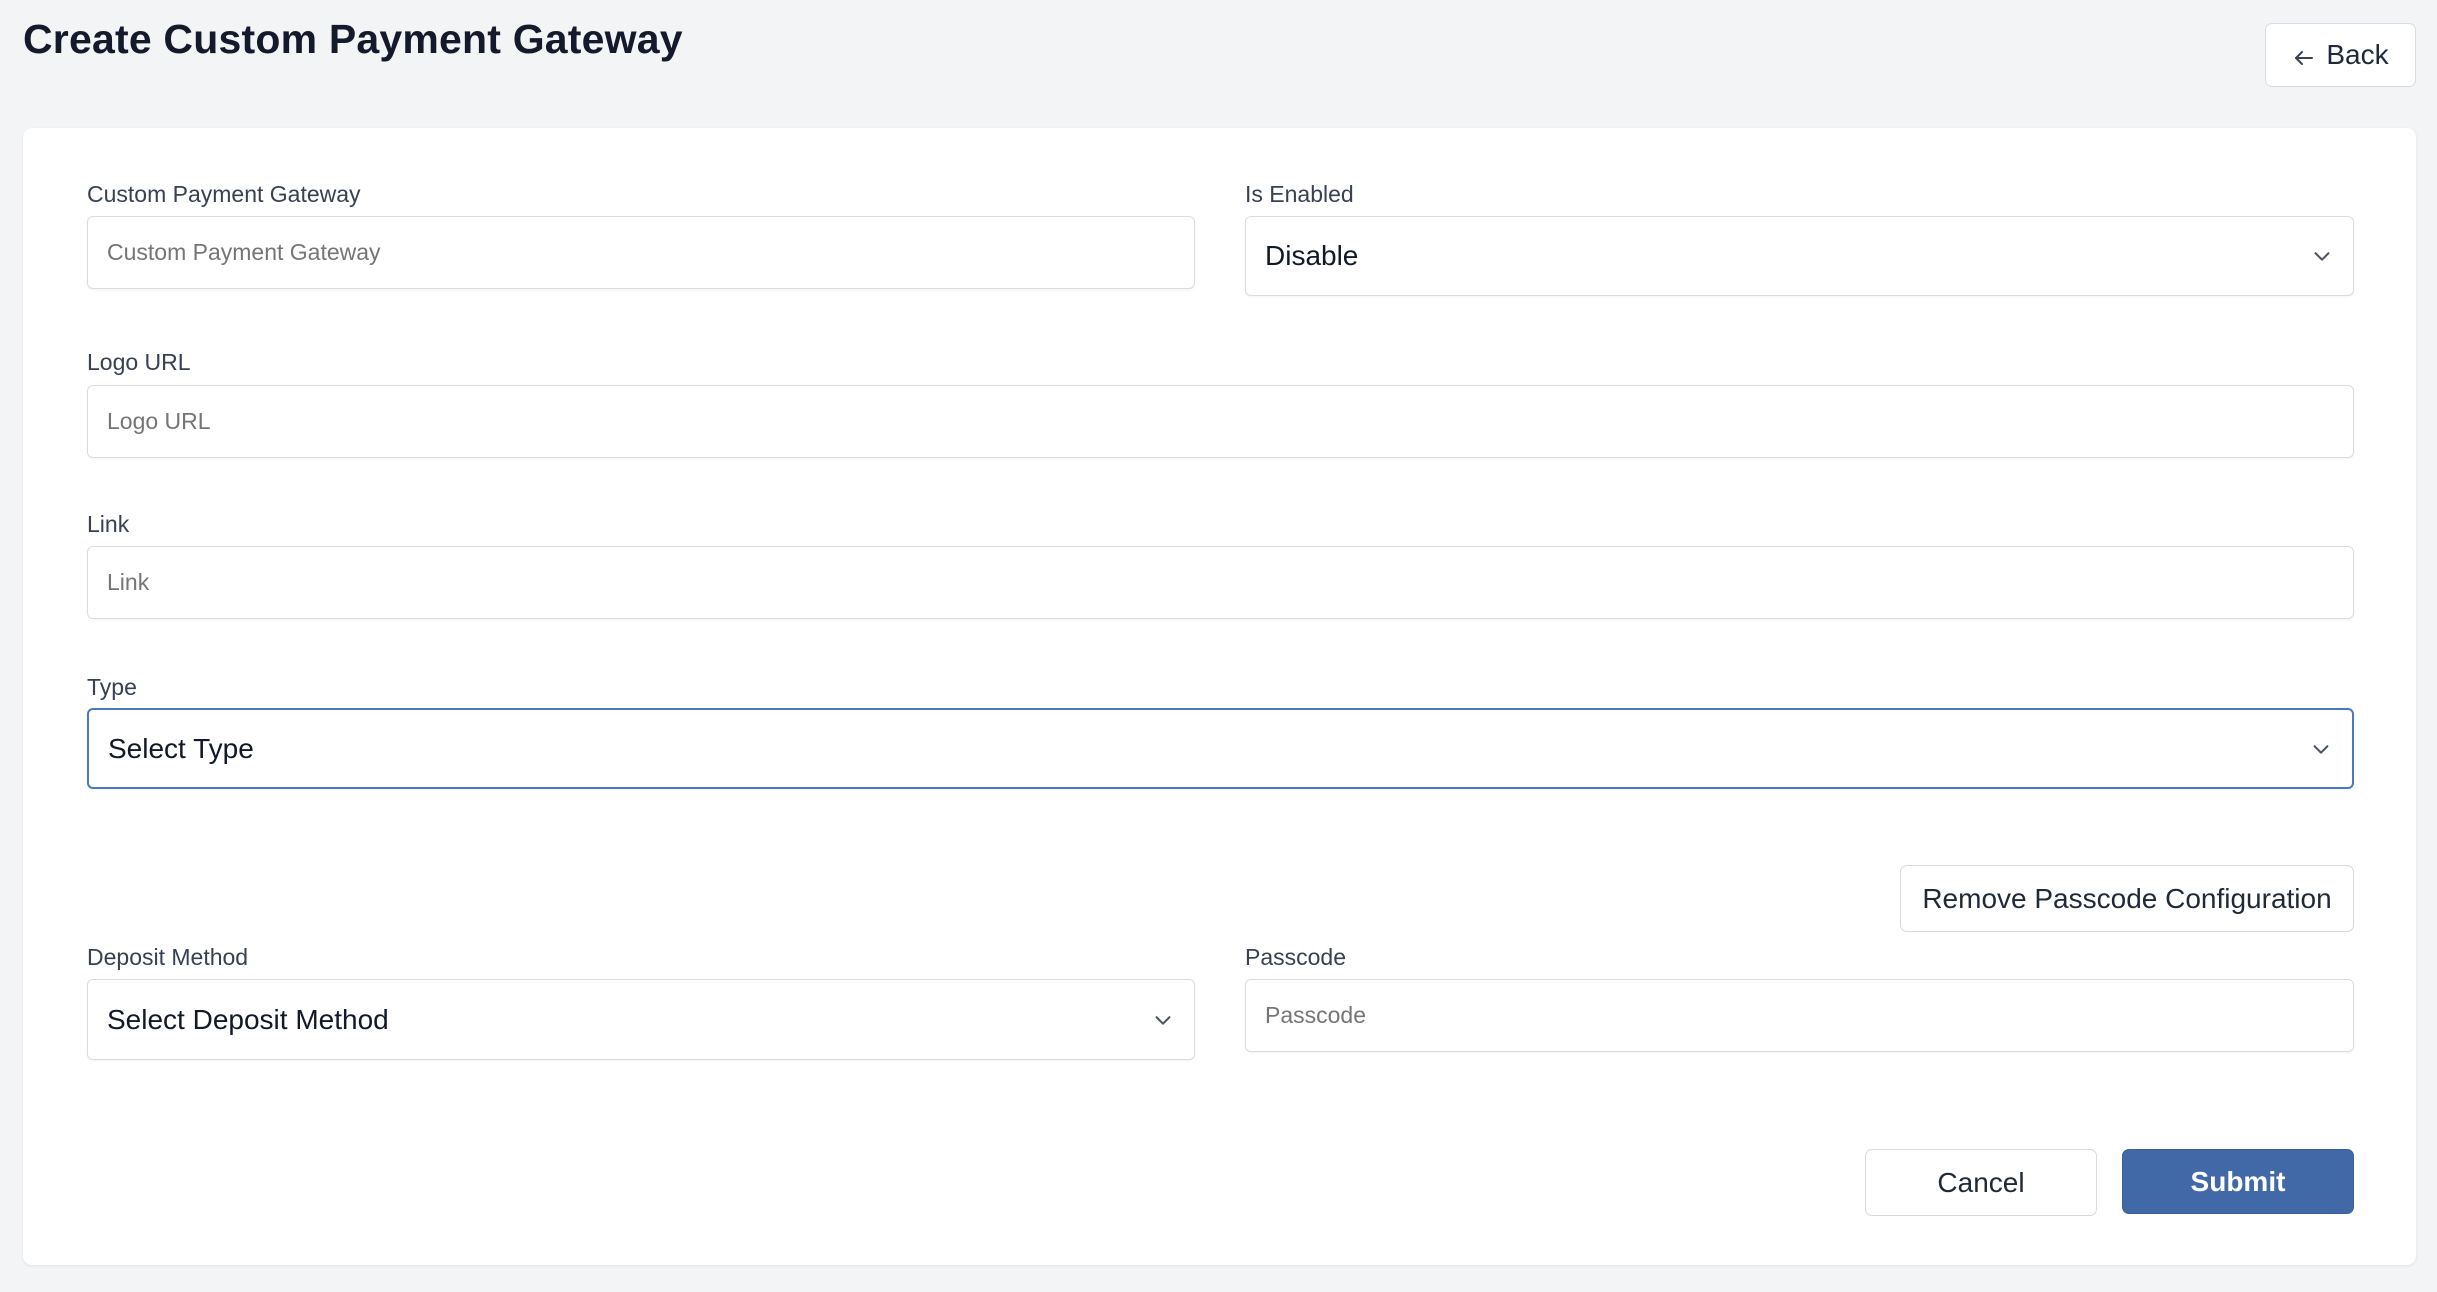  What do you see at coordinates (1296, 957) in the screenshot?
I see `passcode-label: Passcode` at bounding box center [1296, 957].